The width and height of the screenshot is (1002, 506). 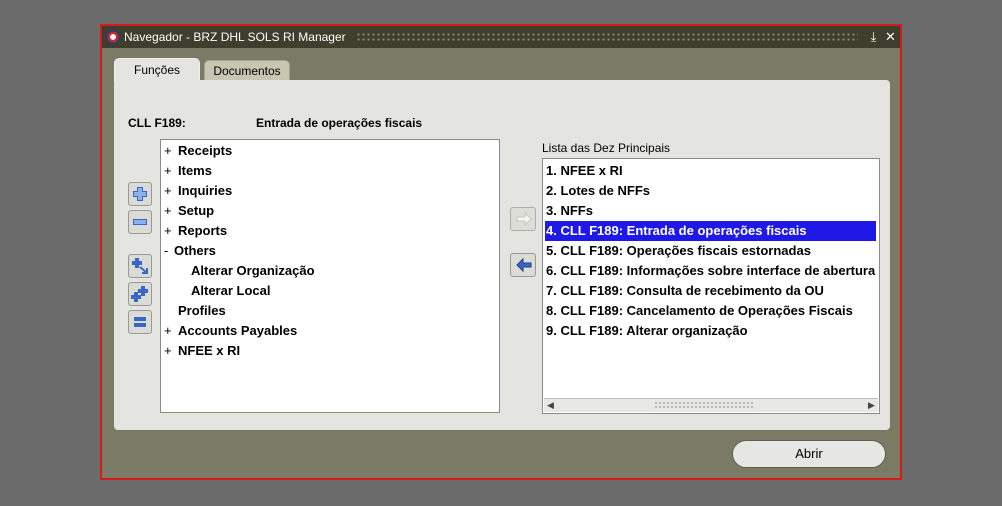 What do you see at coordinates (113, 37) in the screenshot?
I see `oracle-app-icon` at bounding box center [113, 37].